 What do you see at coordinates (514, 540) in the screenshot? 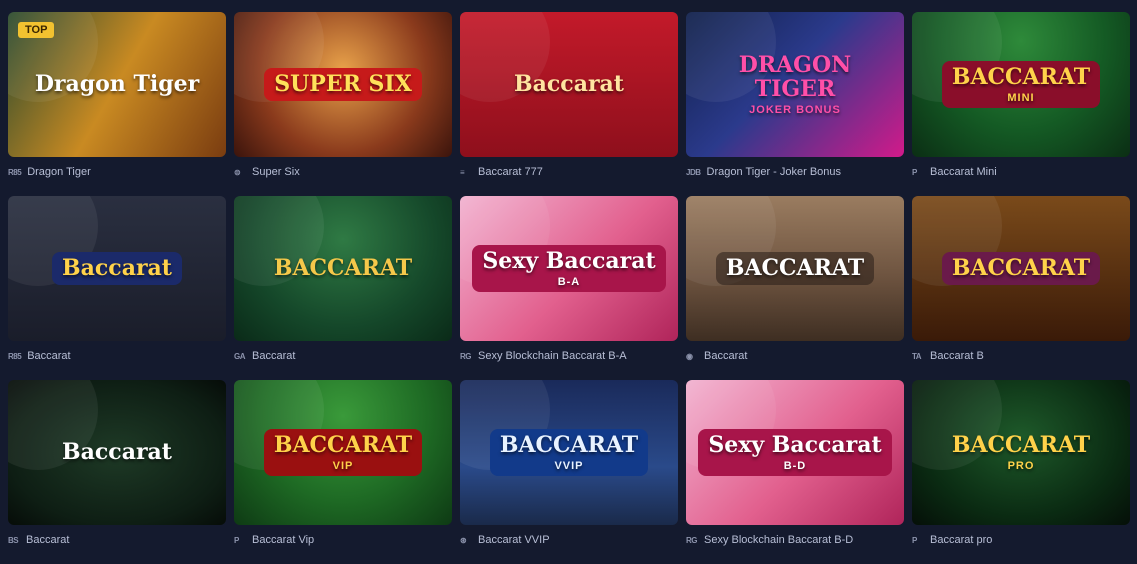
I see `game-name: Baccarat VVIP` at bounding box center [514, 540].